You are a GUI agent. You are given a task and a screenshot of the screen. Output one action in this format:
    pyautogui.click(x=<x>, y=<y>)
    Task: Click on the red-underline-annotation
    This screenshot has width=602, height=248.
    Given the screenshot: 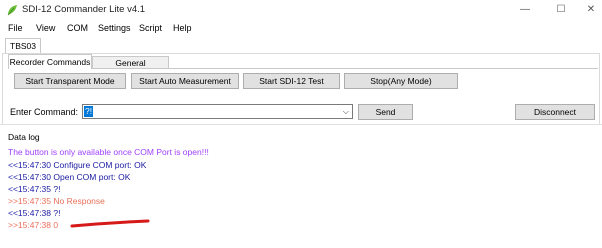 What is the action you would take?
    pyautogui.click(x=110, y=223)
    